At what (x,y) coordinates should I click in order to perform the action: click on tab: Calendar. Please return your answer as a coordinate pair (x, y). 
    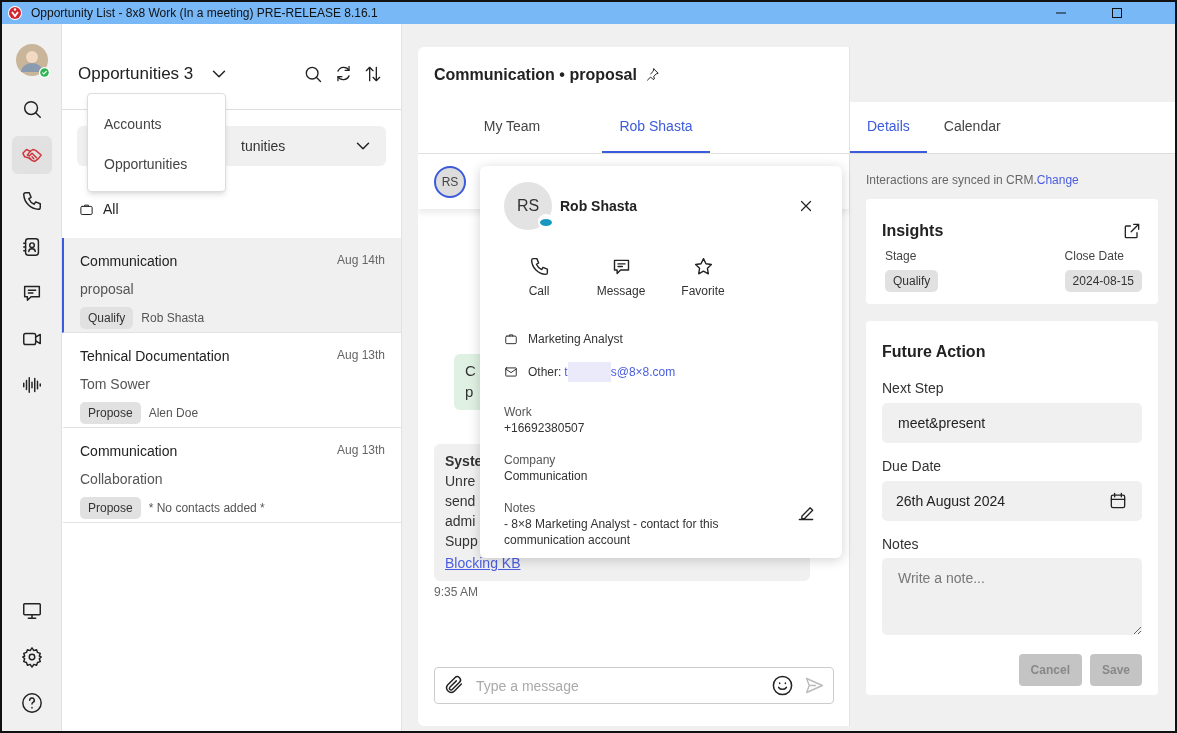
    Looking at the image, I should click on (972, 127).